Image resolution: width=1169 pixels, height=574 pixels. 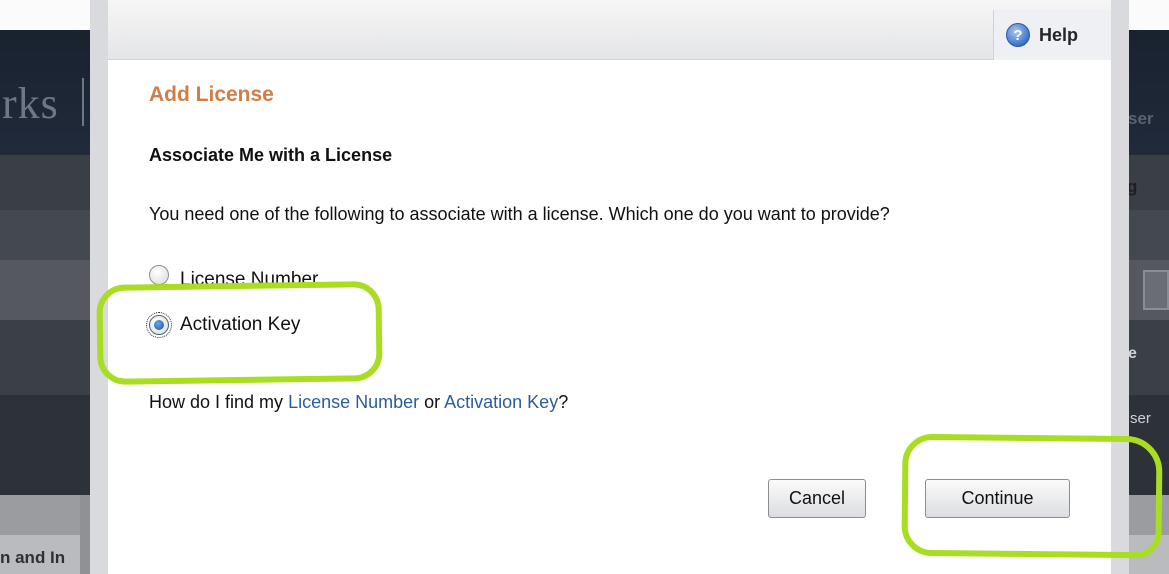 What do you see at coordinates (1059, 34) in the screenshot?
I see `help-label: Help` at bounding box center [1059, 34].